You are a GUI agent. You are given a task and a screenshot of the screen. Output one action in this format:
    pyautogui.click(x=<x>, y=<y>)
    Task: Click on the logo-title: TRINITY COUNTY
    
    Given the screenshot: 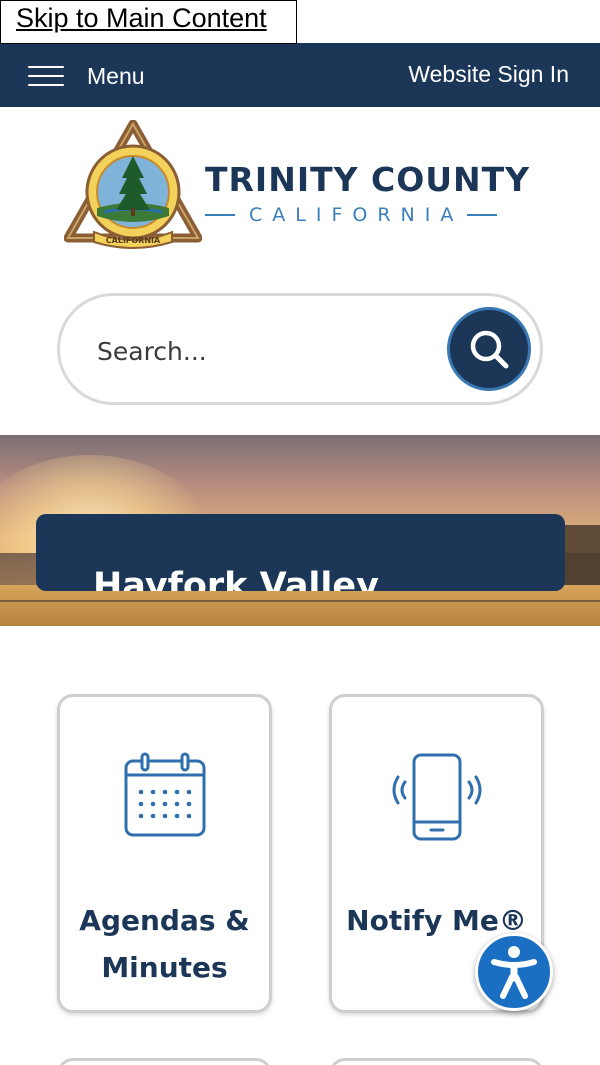 What is the action you would take?
    pyautogui.click(x=368, y=179)
    